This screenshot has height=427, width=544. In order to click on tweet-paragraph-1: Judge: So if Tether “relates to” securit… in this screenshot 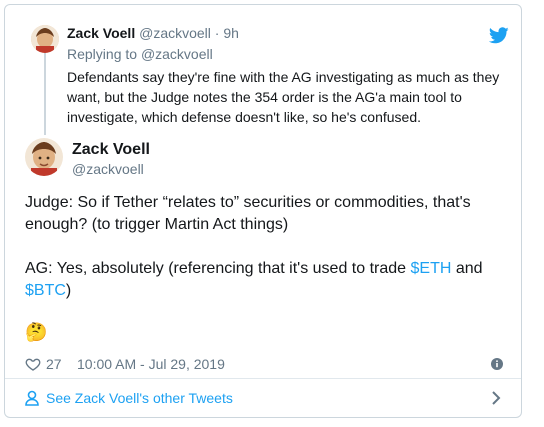, I will do `click(265, 214)`.